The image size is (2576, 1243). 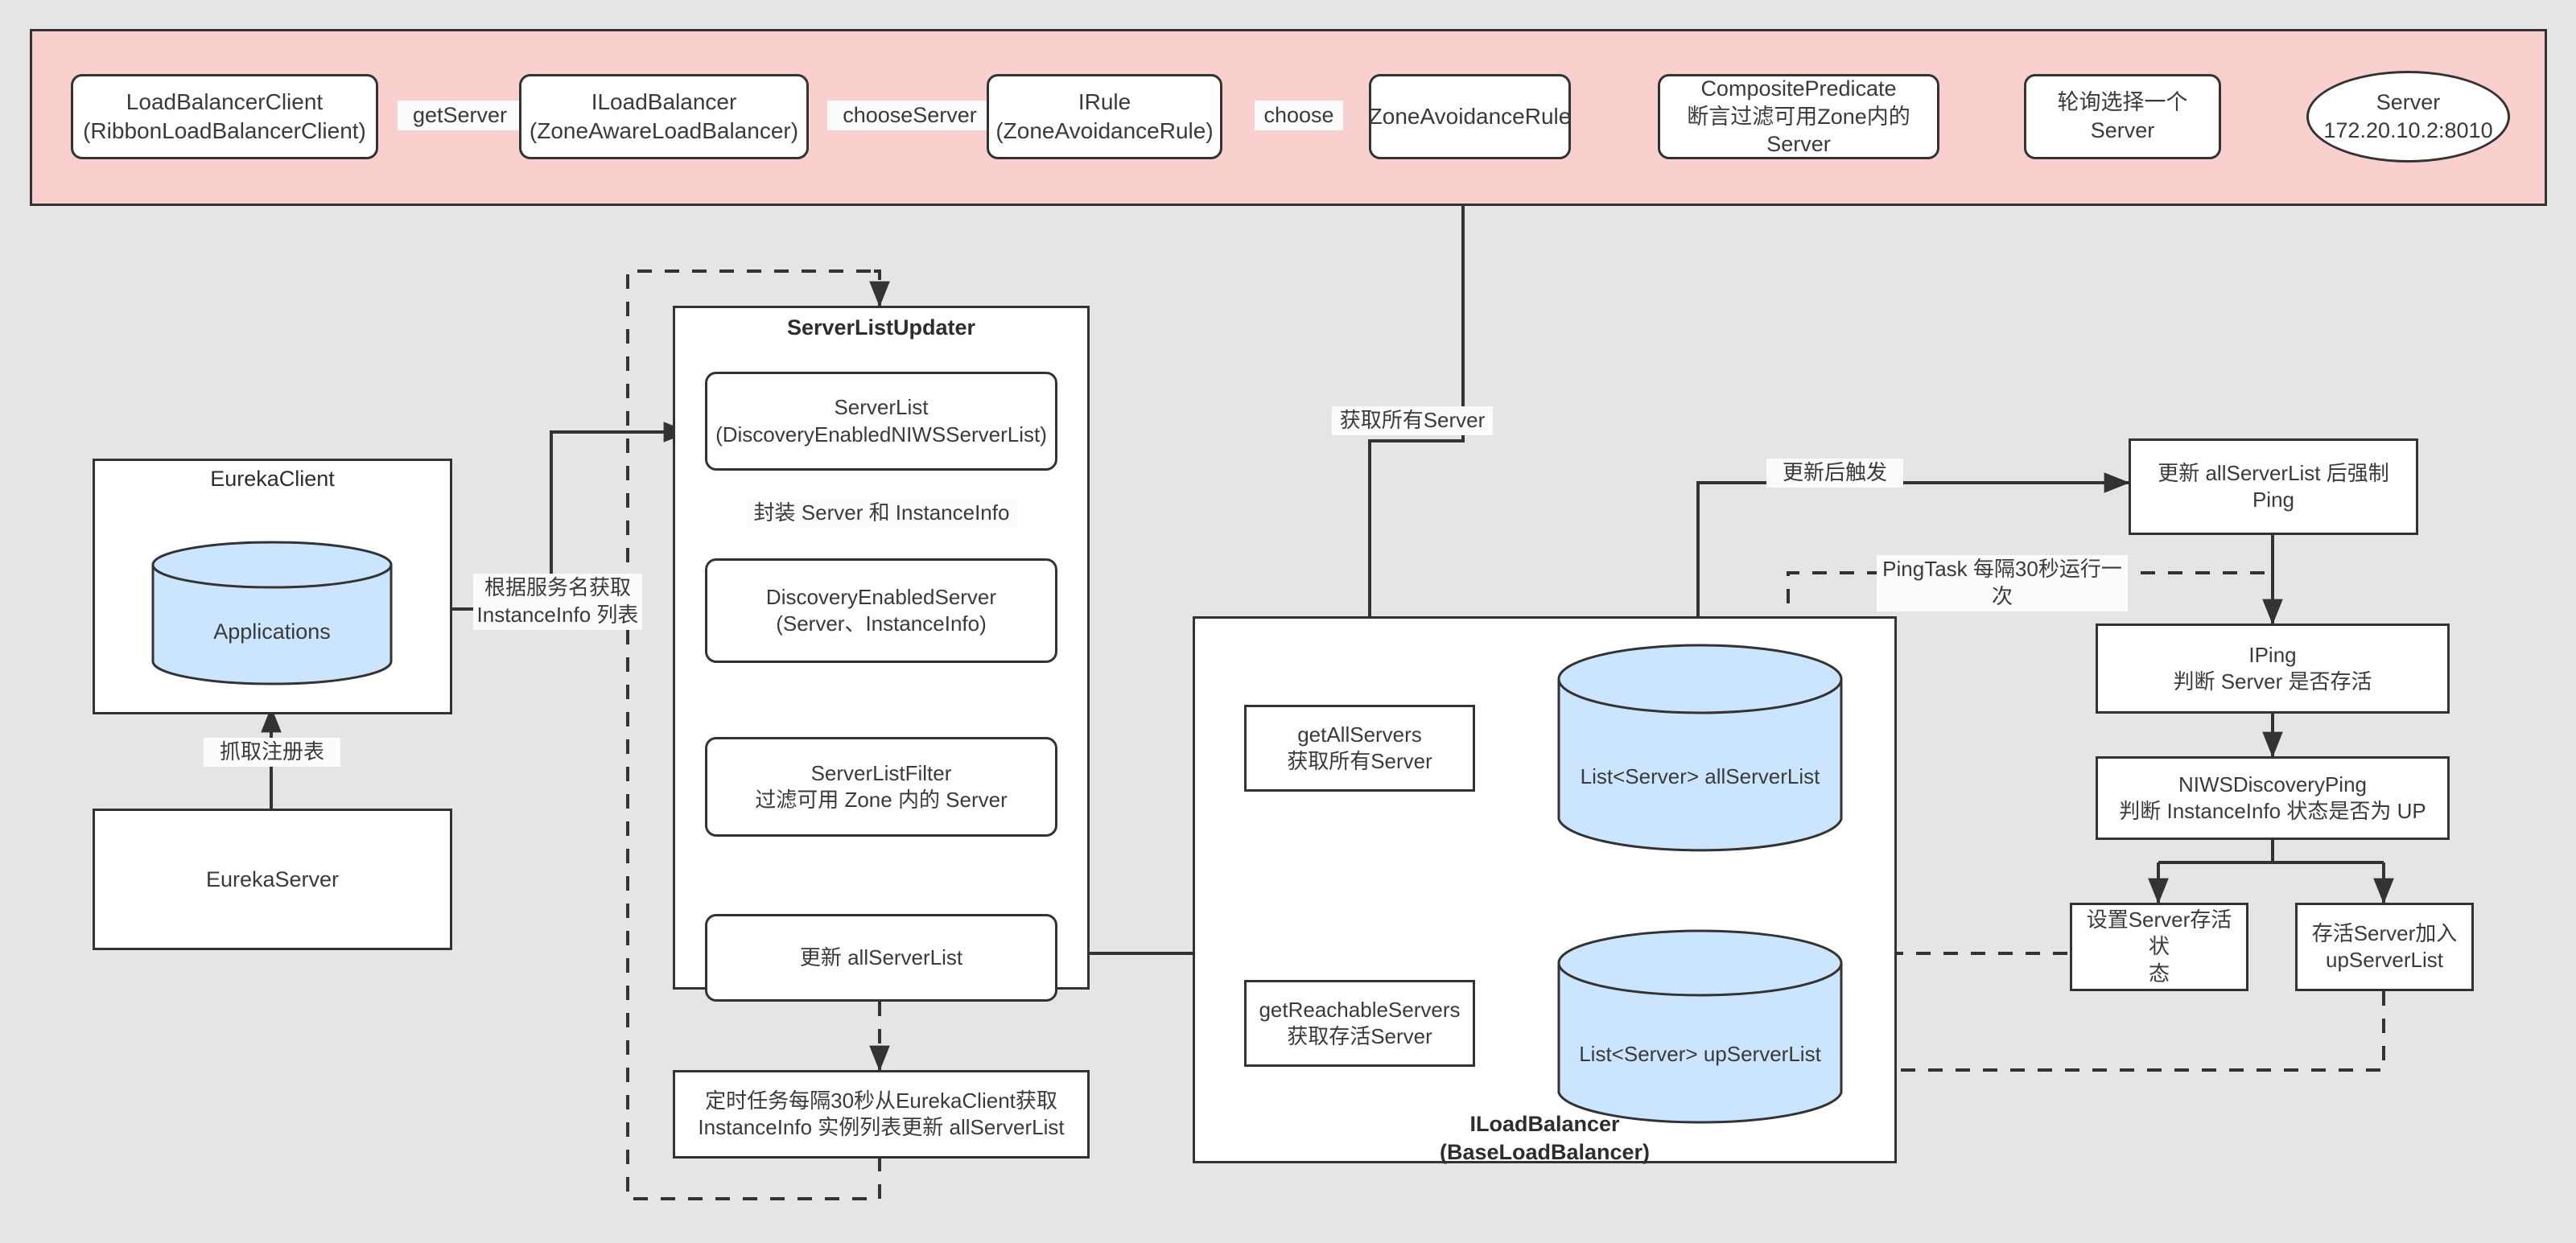 What do you see at coordinates (881, 327) in the screenshot?
I see `server-list-updater-title: ServerListUpdater` at bounding box center [881, 327].